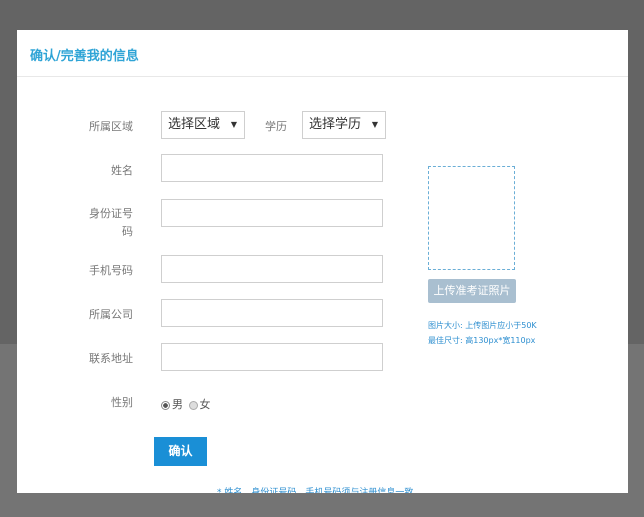 This screenshot has width=644, height=517. Describe the element at coordinates (111, 314) in the screenshot. I see `company-label: 所属公司` at that location.